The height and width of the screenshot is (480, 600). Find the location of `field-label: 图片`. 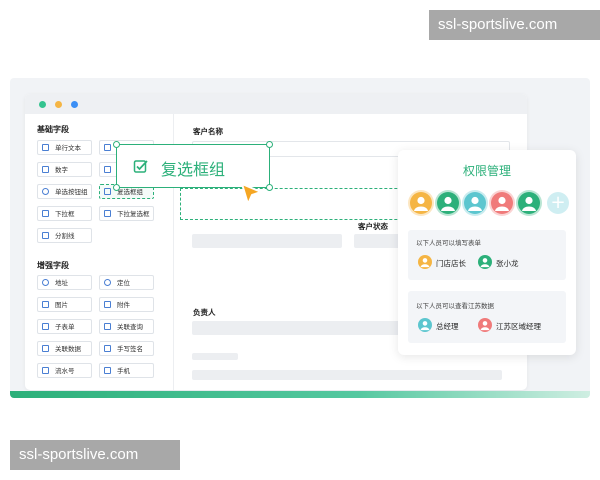

field-label: 图片 is located at coordinates (61, 305).